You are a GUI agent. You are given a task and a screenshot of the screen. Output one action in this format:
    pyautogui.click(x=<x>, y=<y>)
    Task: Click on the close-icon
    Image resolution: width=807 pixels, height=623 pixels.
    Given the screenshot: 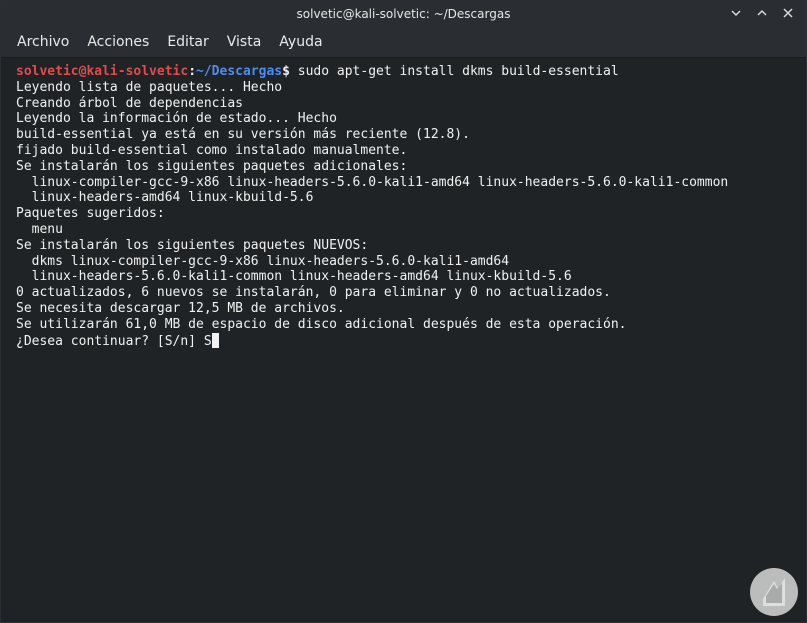 What is the action you would take?
    pyautogui.click(x=788, y=13)
    